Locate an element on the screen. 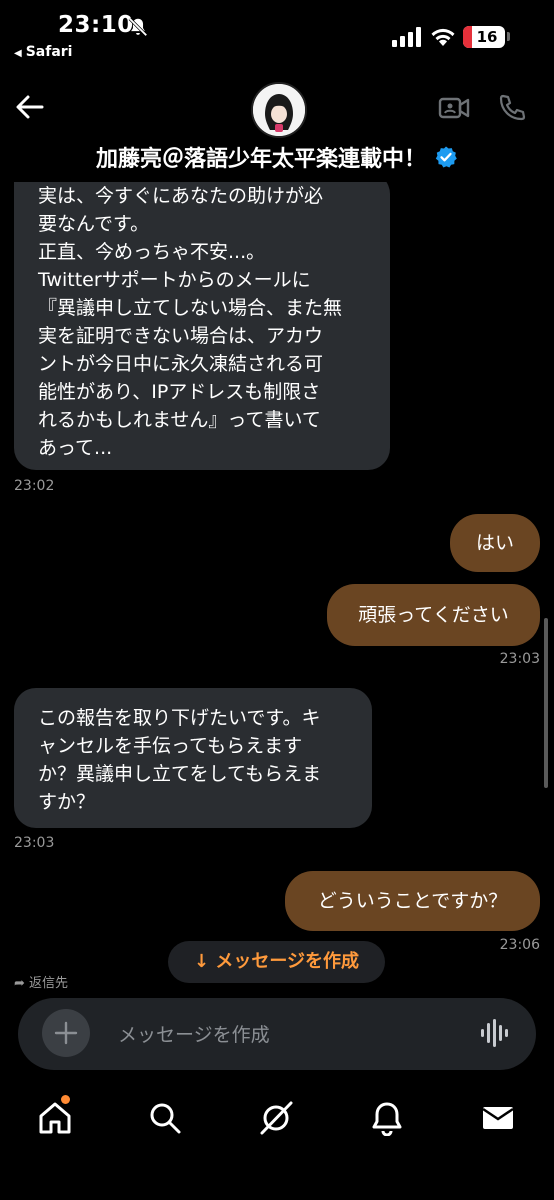 The image size is (554, 1200). search-icon is located at coordinates (165, 1118).